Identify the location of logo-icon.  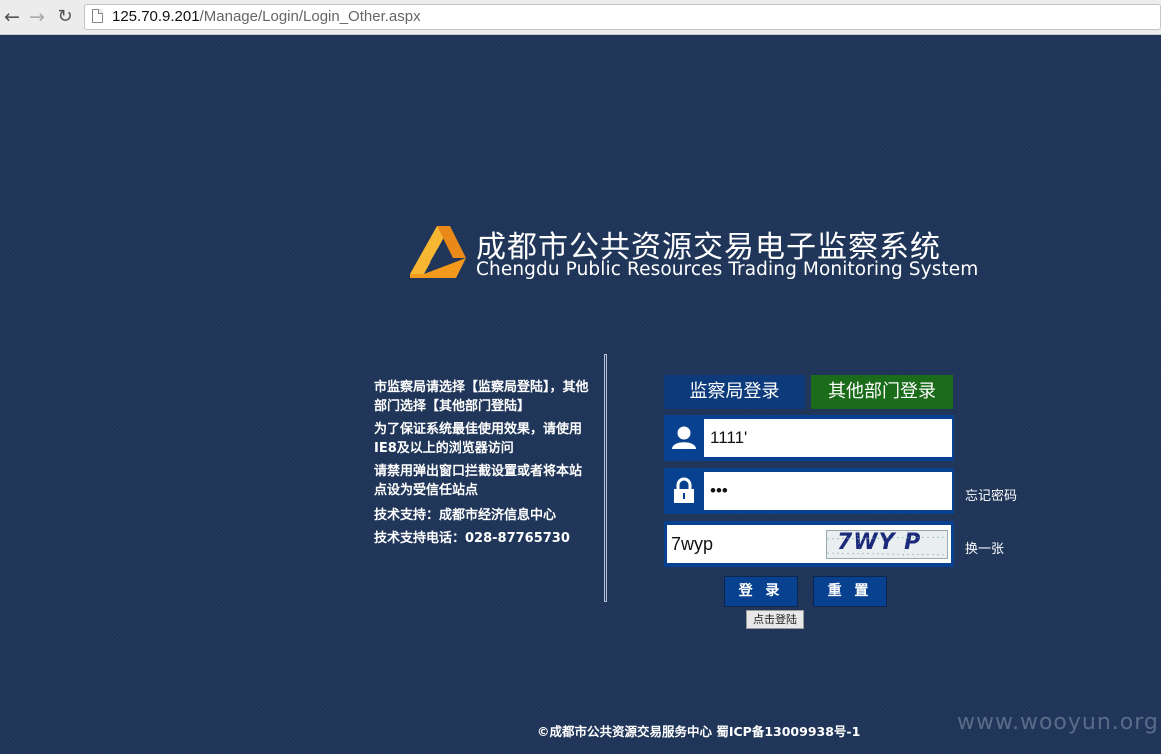
(438, 252).